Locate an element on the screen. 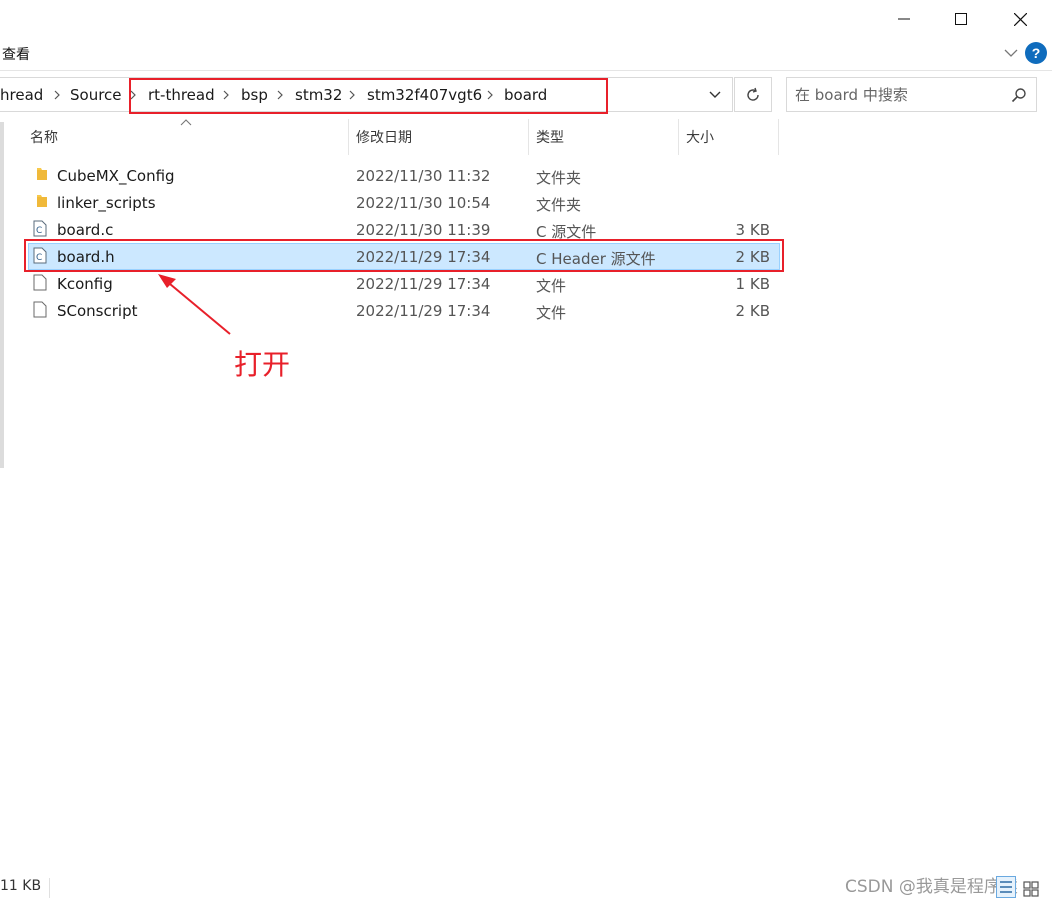 The height and width of the screenshot is (903, 1052). annotation-arrow-icon is located at coordinates (194, 304).